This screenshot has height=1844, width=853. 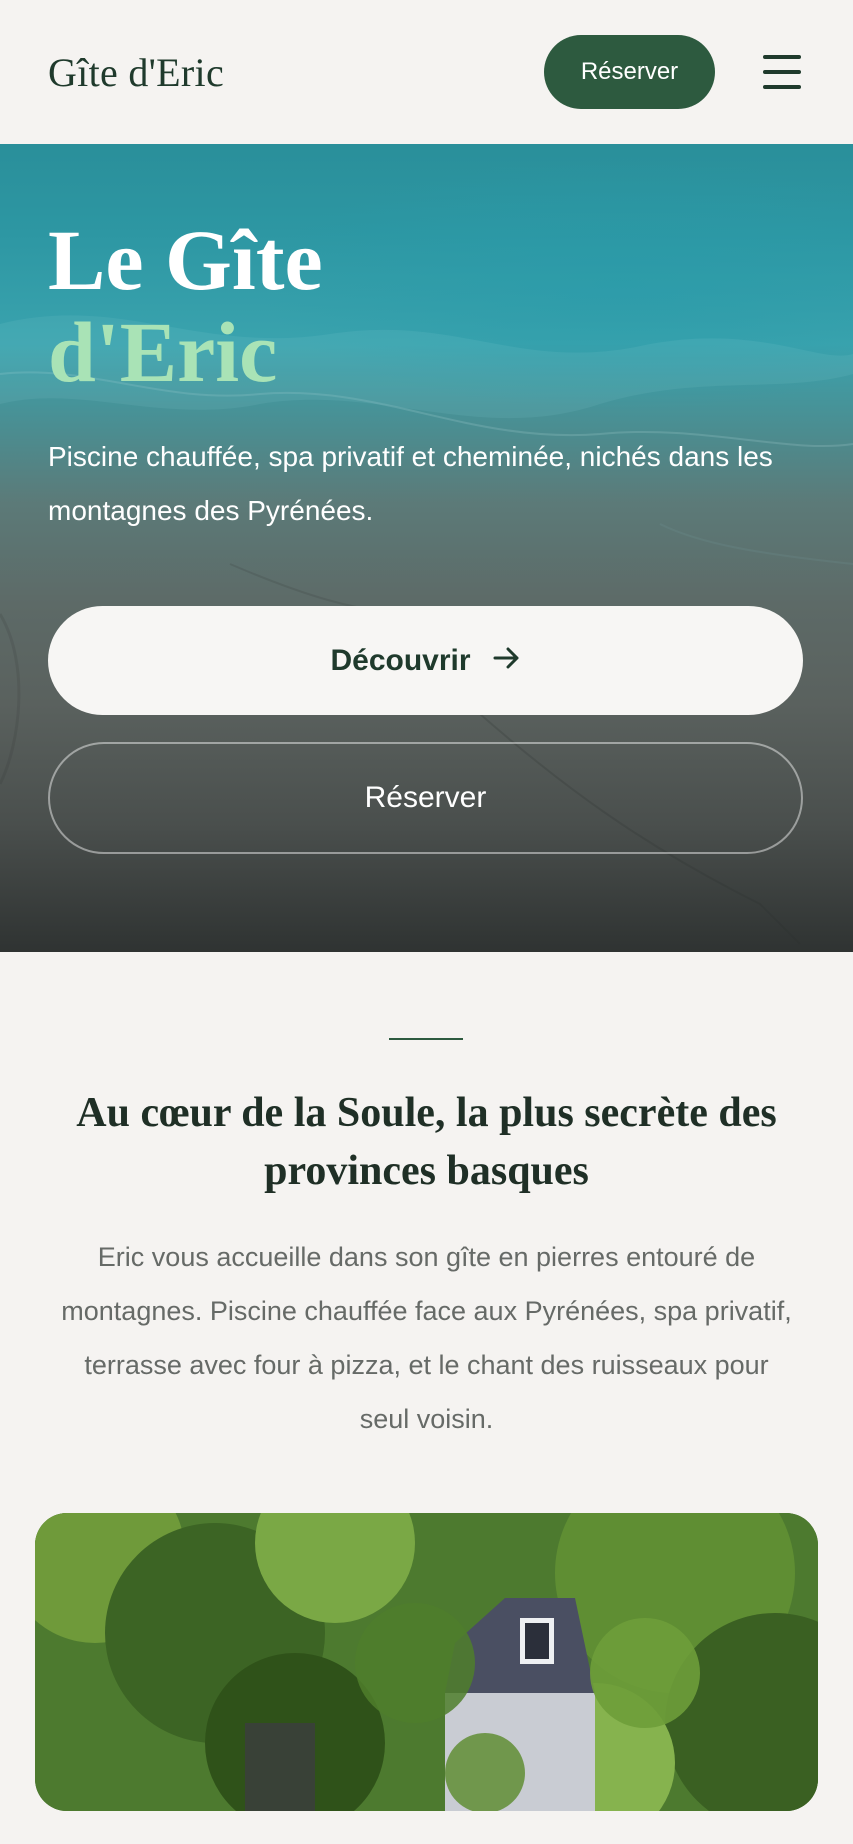 I want to click on gite-among-trees-image, so click(x=426, y=1662).